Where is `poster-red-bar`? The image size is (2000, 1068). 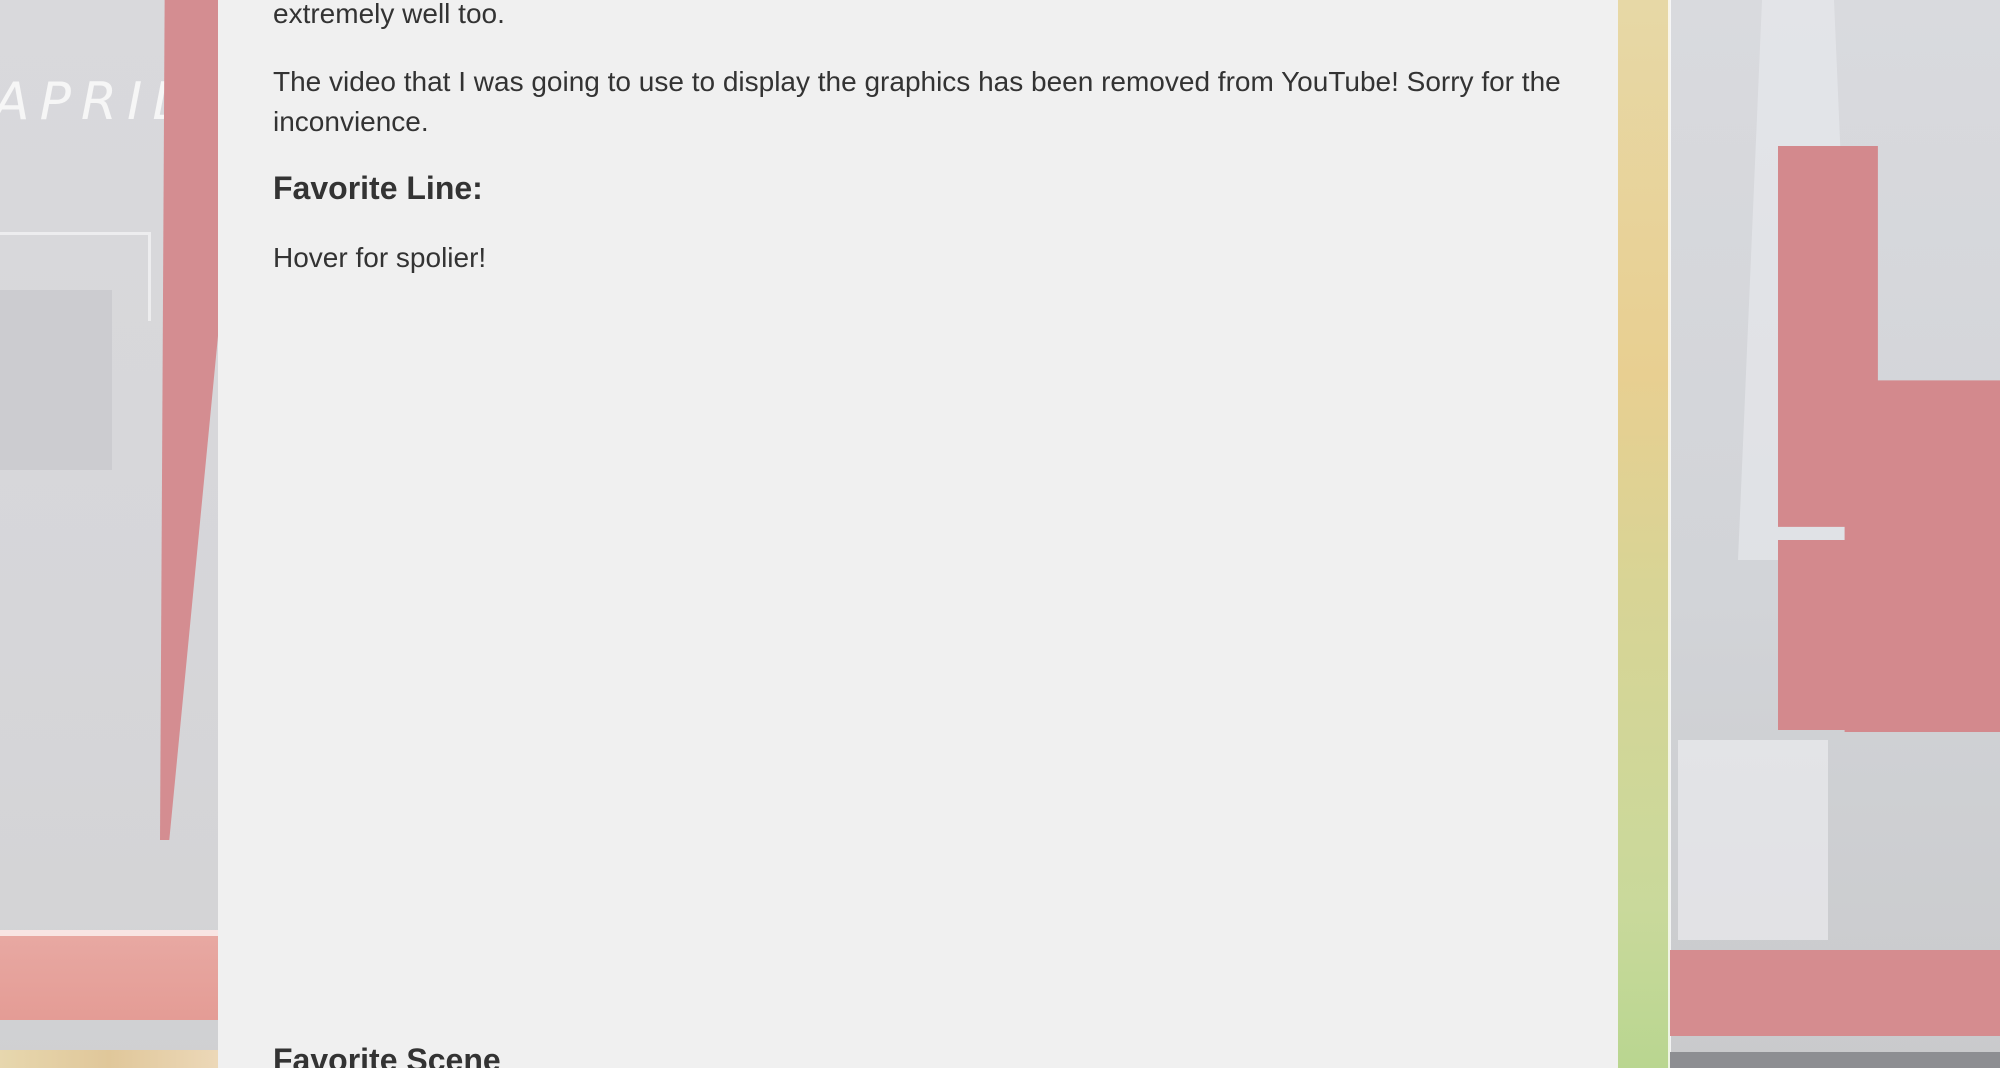
poster-red-bar is located at coordinates (1835, 993).